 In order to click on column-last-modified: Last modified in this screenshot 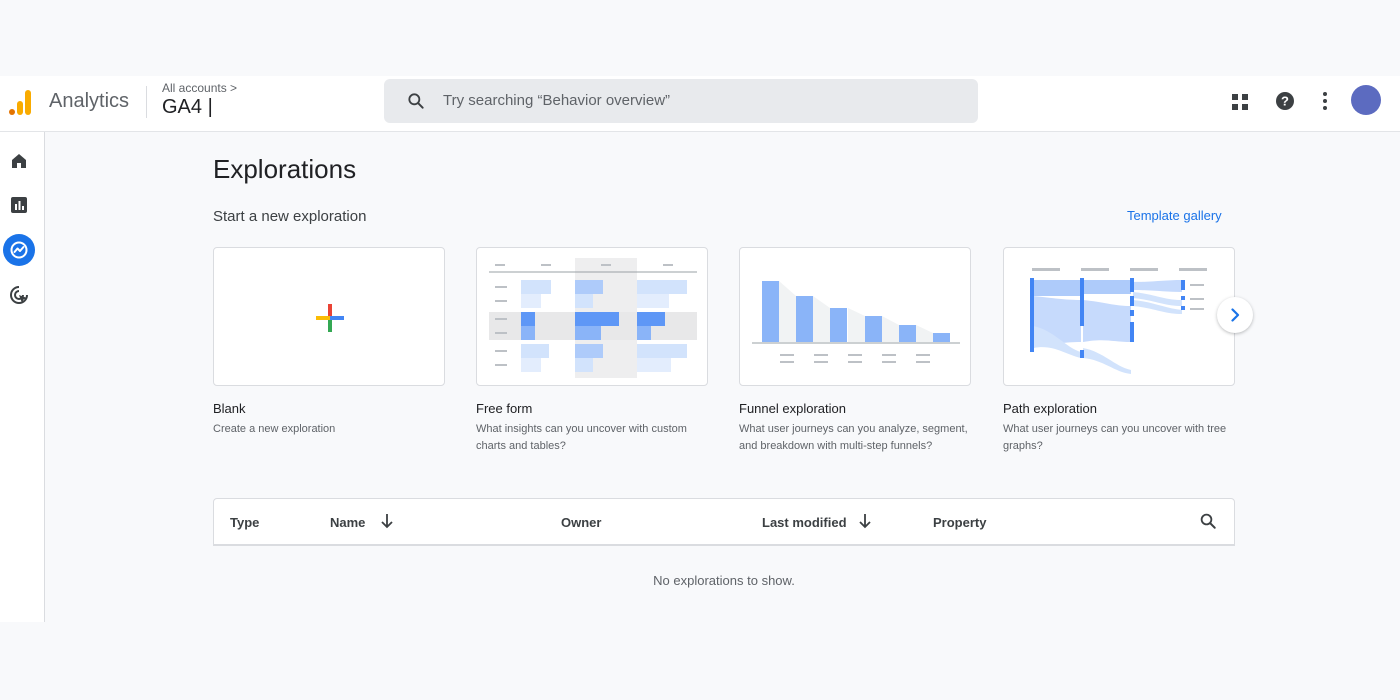, I will do `click(804, 522)`.